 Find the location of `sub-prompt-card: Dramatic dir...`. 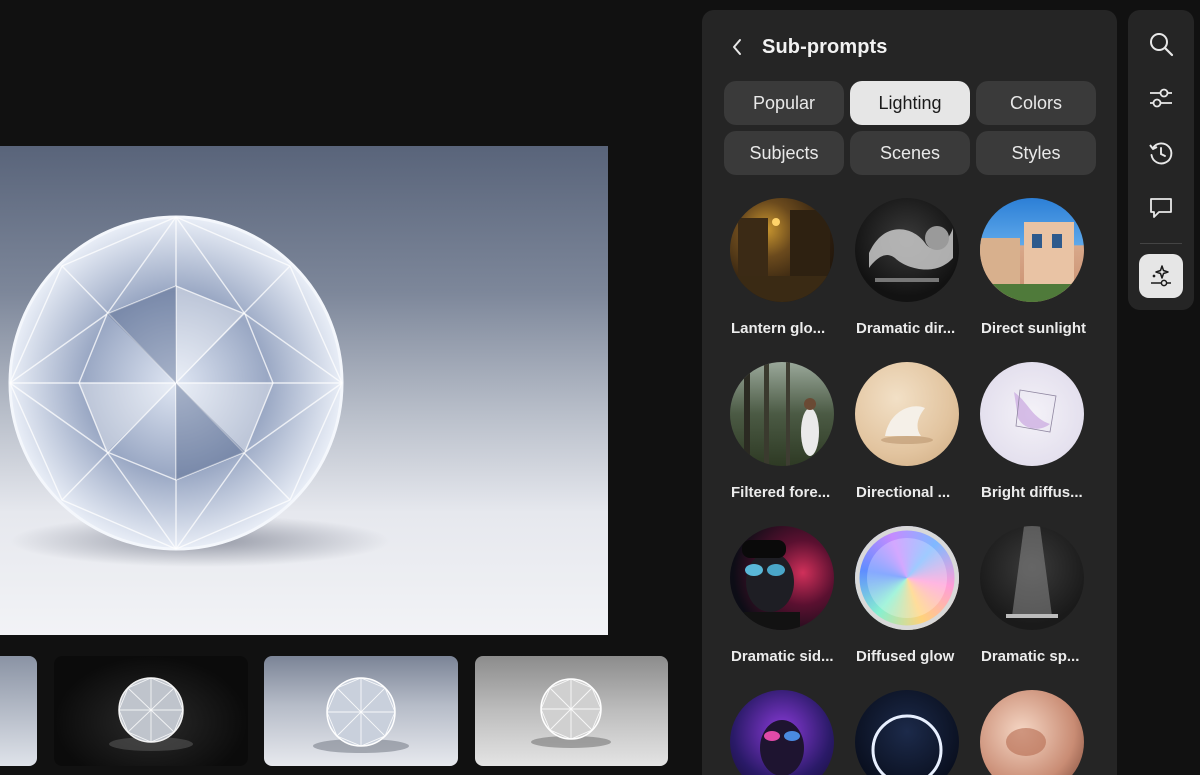

sub-prompt-card: Dramatic dir... is located at coordinates (911, 267).